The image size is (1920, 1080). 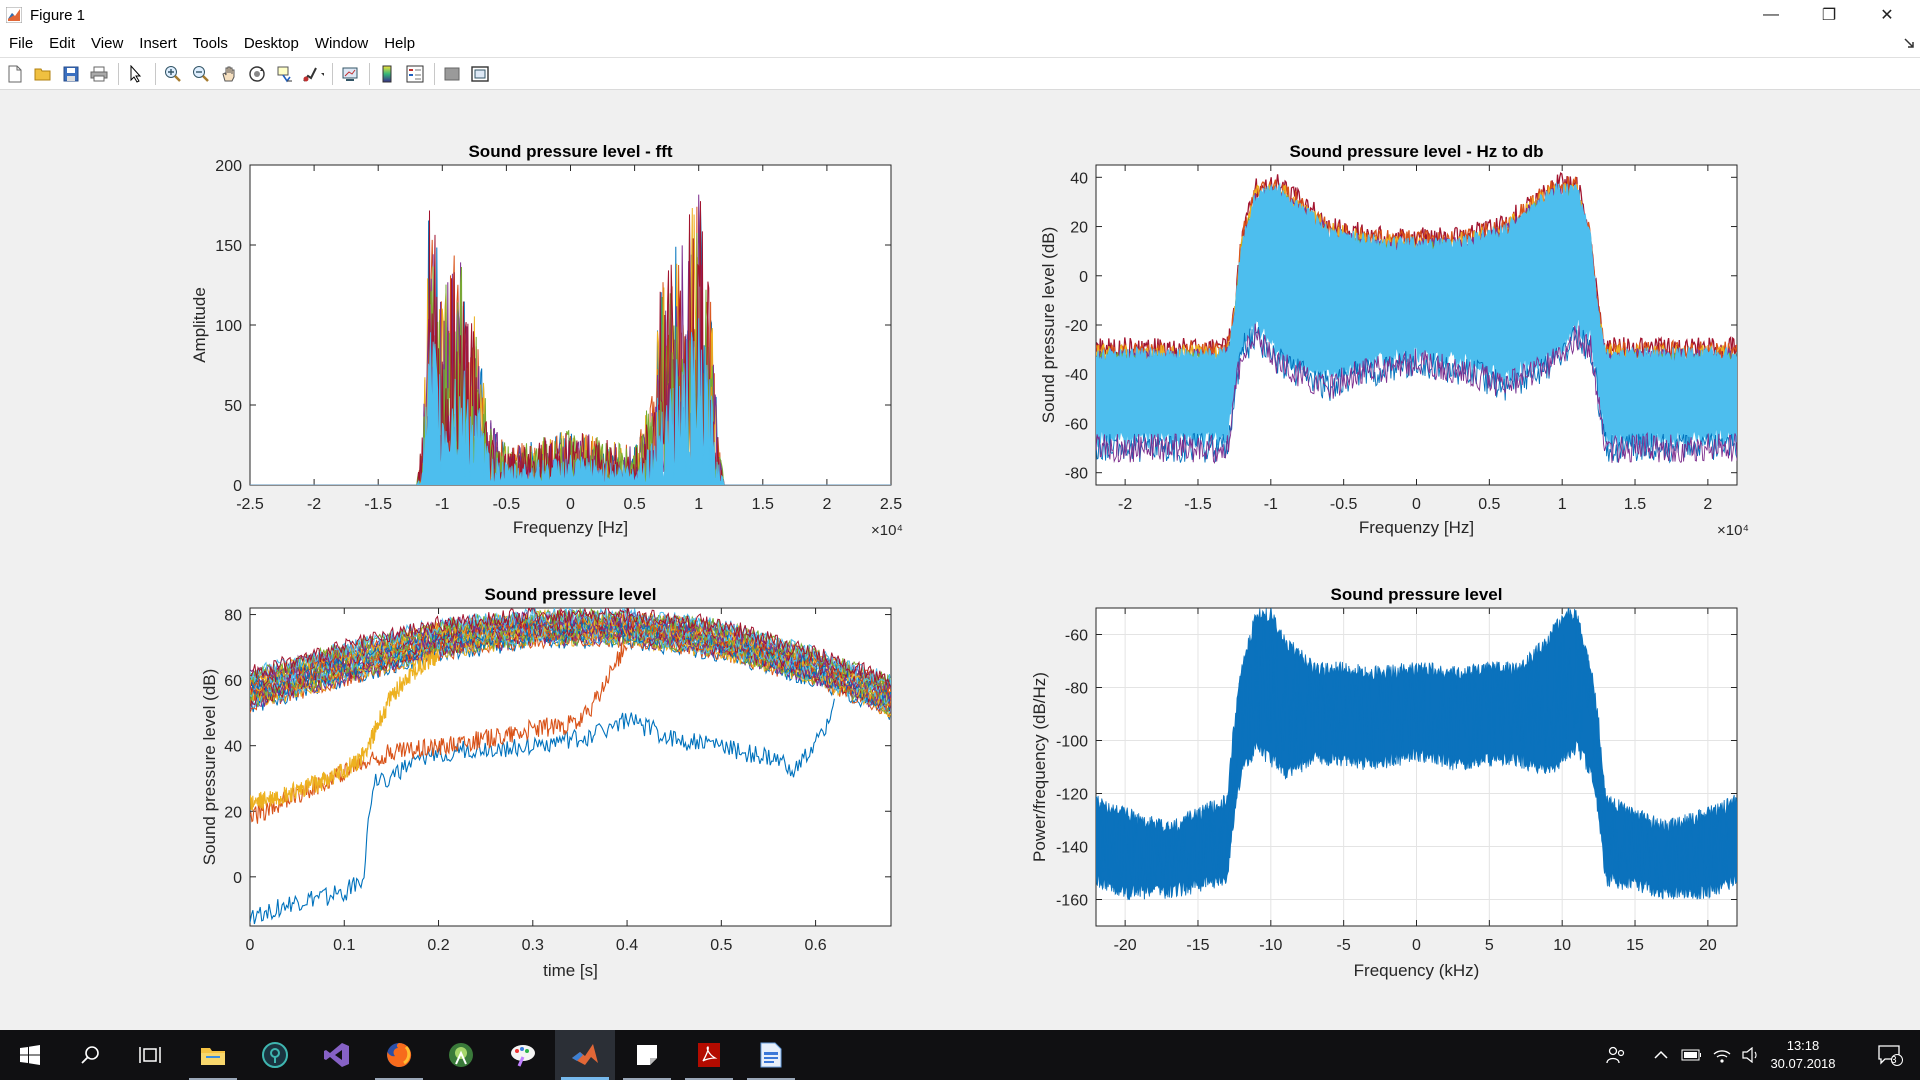 What do you see at coordinates (350, 74) in the screenshot?
I see `link-plot-icon` at bounding box center [350, 74].